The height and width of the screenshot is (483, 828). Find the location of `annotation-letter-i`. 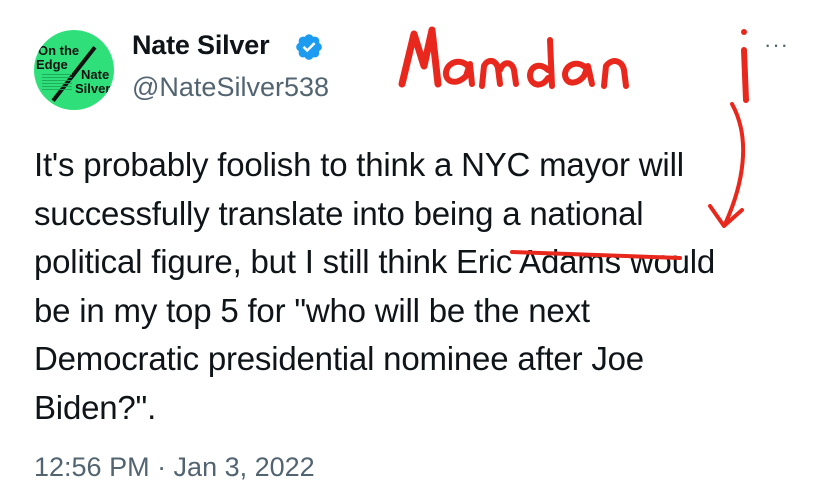

annotation-letter-i is located at coordinates (745, 75).